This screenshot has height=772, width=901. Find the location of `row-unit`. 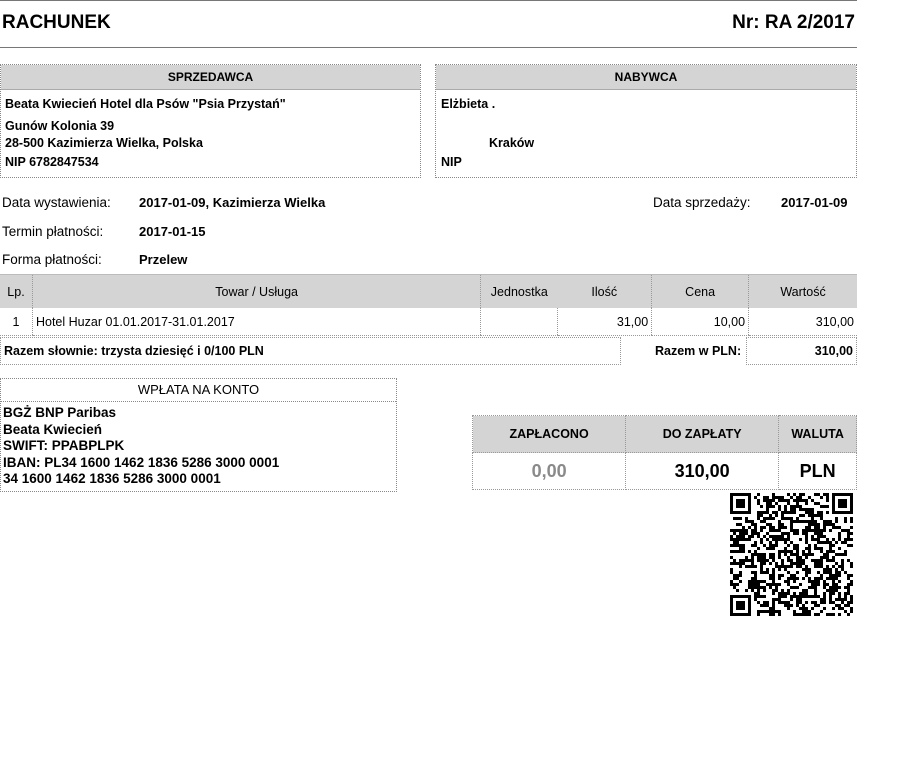

row-unit is located at coordinates (519, 322).